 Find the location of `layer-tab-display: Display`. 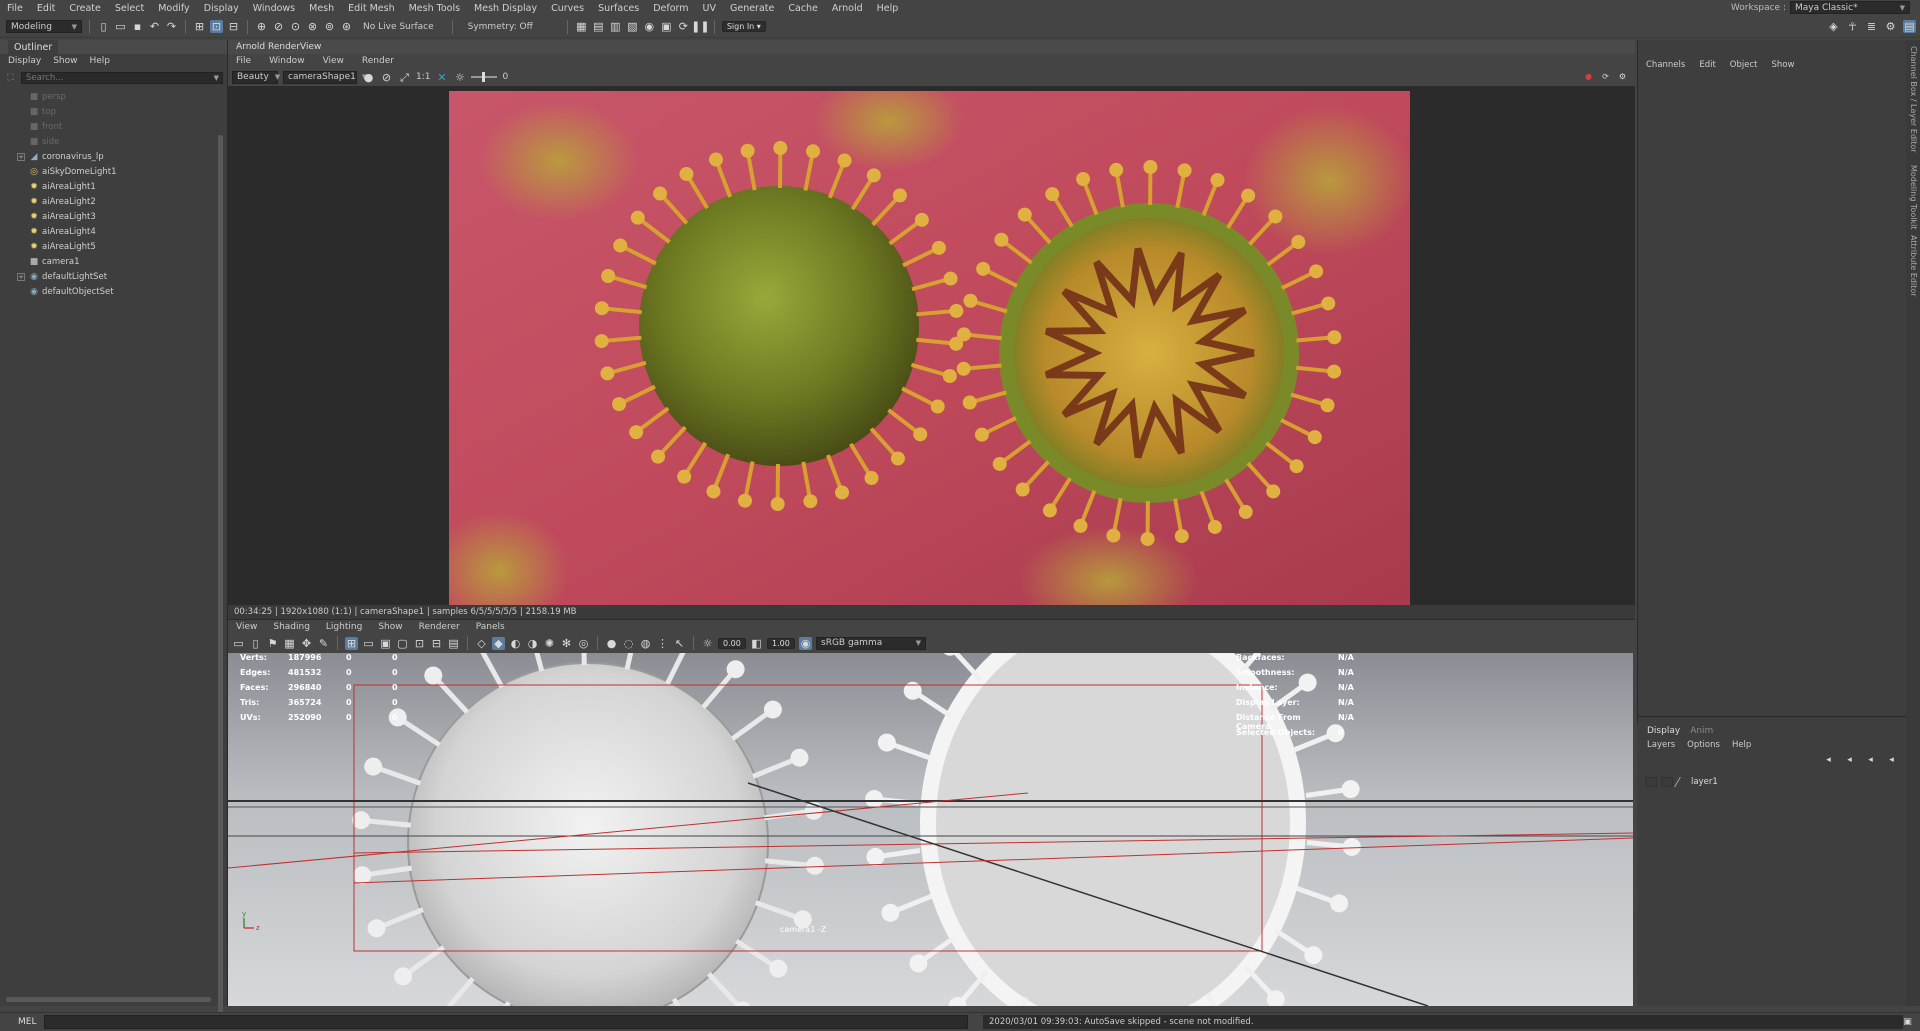

layer-tab-display: Display is located at coordinates (1663, 731).